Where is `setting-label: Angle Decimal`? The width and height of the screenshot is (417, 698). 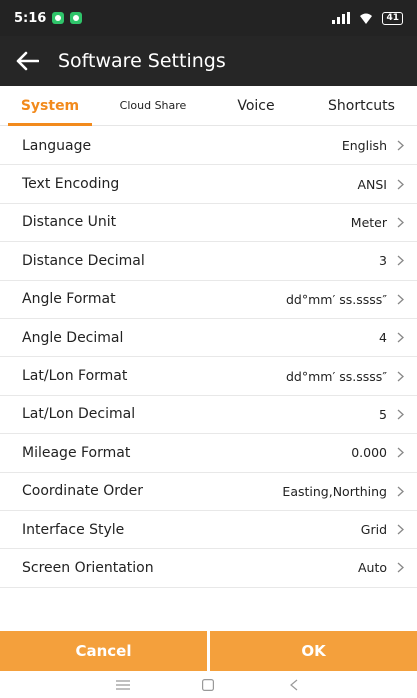
setting-label: Angle Decimal is located at coordinates (73, 337).